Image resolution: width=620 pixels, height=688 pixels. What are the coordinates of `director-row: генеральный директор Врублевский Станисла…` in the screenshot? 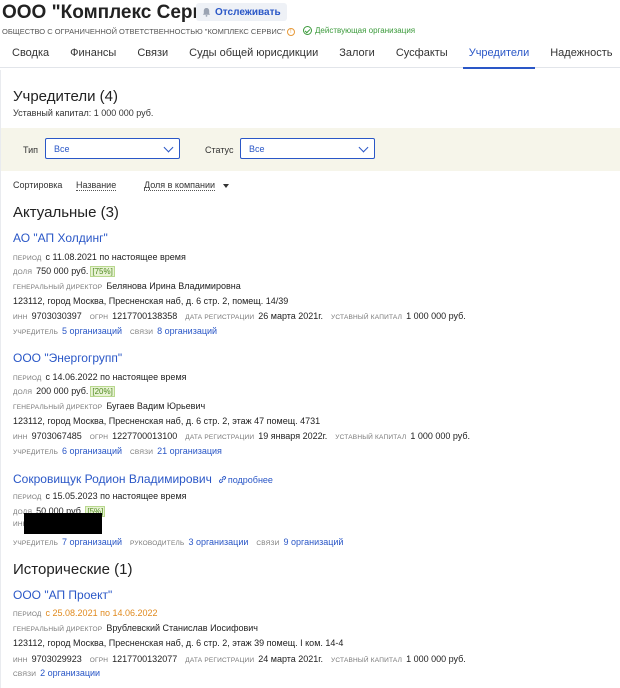 It's located at (135, 628).